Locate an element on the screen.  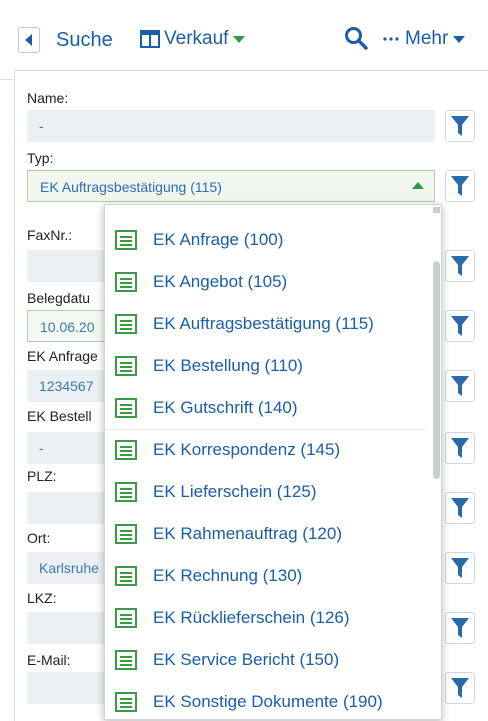
more-menu: Mehr is located at coordinates (424, 39).